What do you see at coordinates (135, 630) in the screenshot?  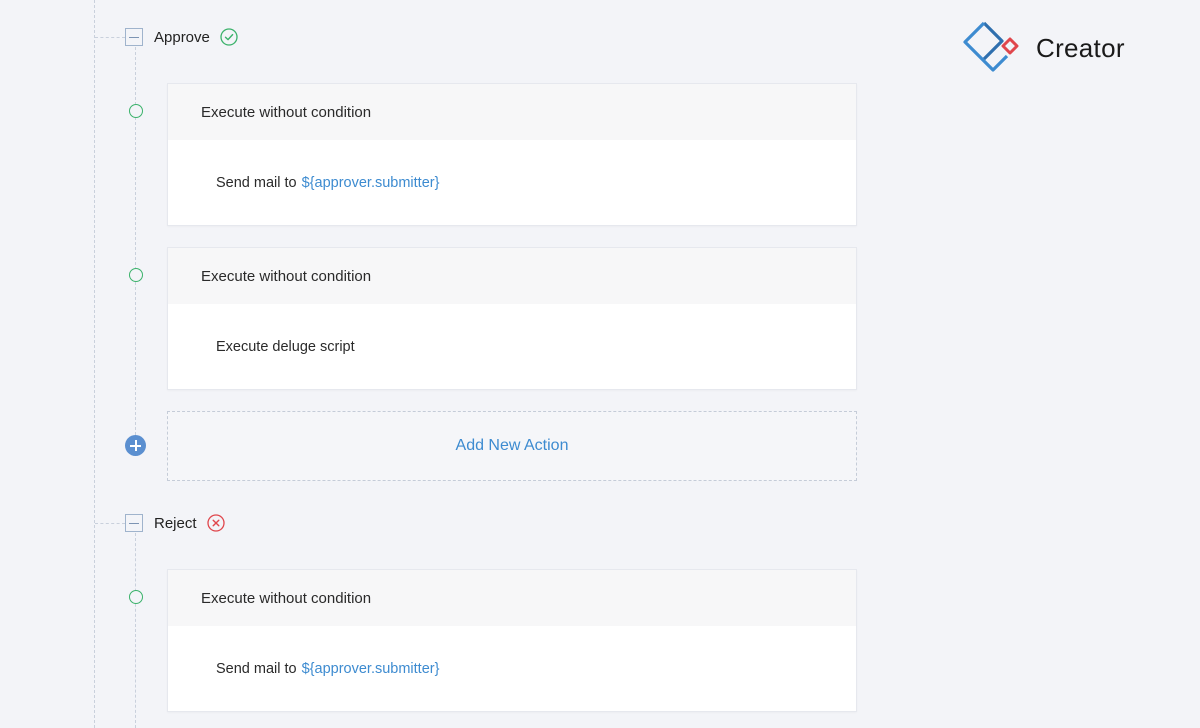 I see `reject-tree-line` at bounding box center [135, 630].